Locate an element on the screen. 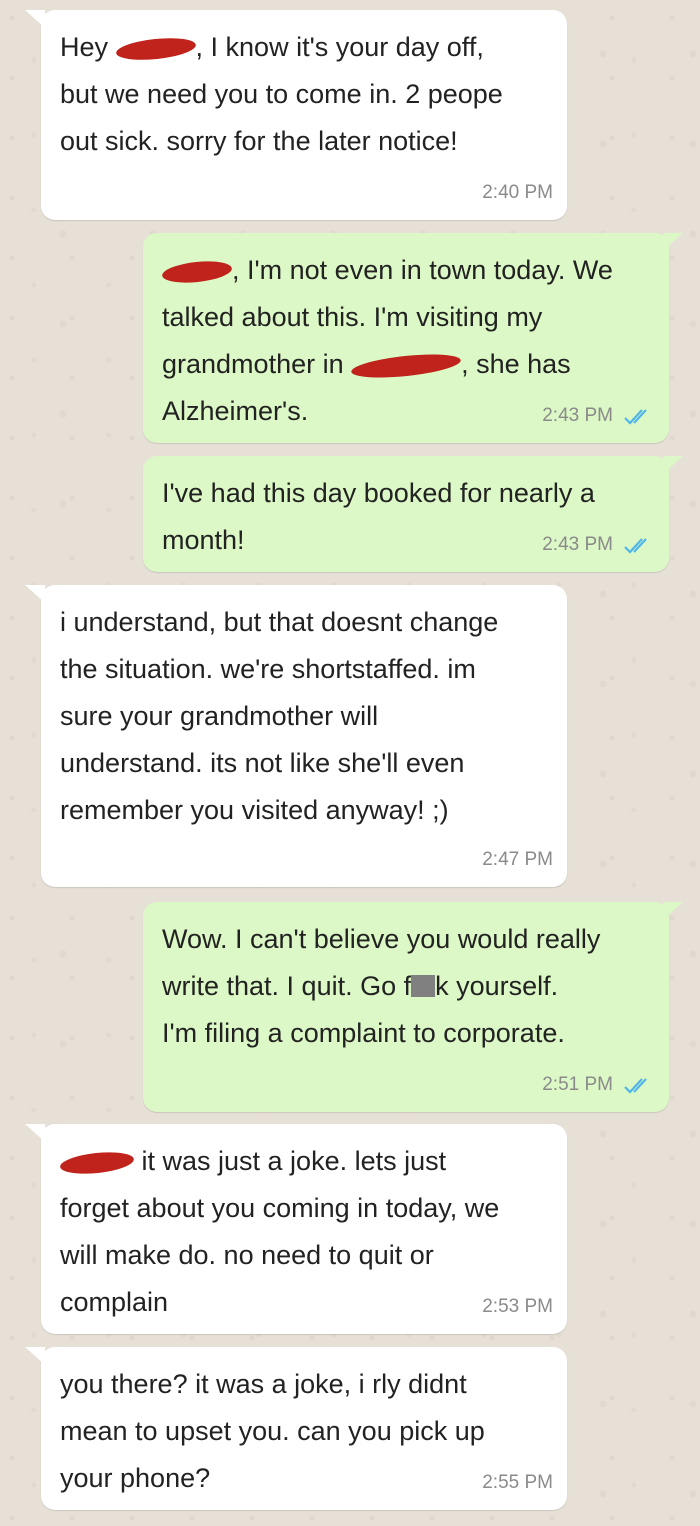 The height and width of the screenshot is (1526, 700). message-line: forget about you coming in today, we is located at coordinates (280, 1208).